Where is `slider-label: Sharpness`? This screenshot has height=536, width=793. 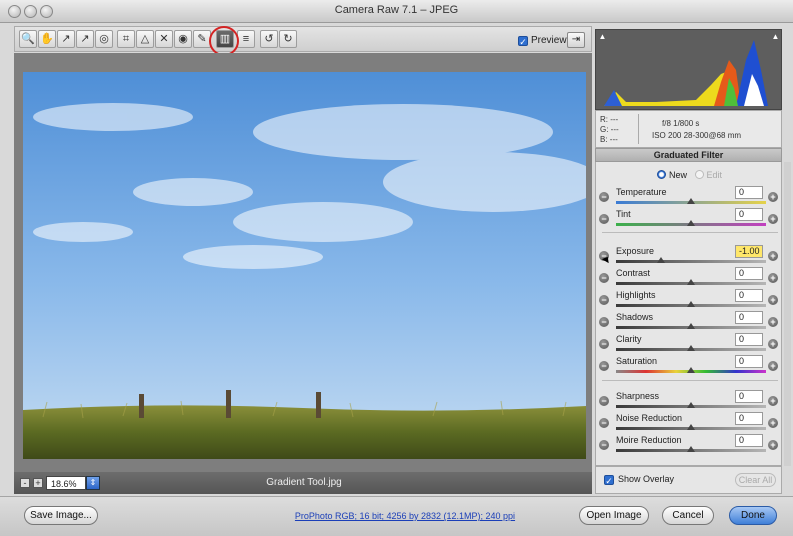
slider-label: Sharpness is located at coordinates (638, 396).